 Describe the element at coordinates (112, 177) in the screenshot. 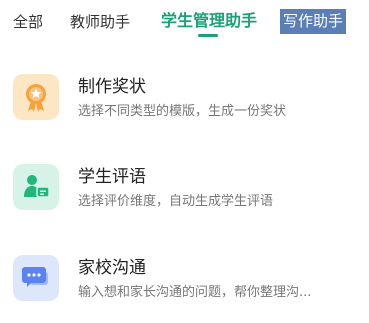

I see `item-title: 学生评语` at that location.